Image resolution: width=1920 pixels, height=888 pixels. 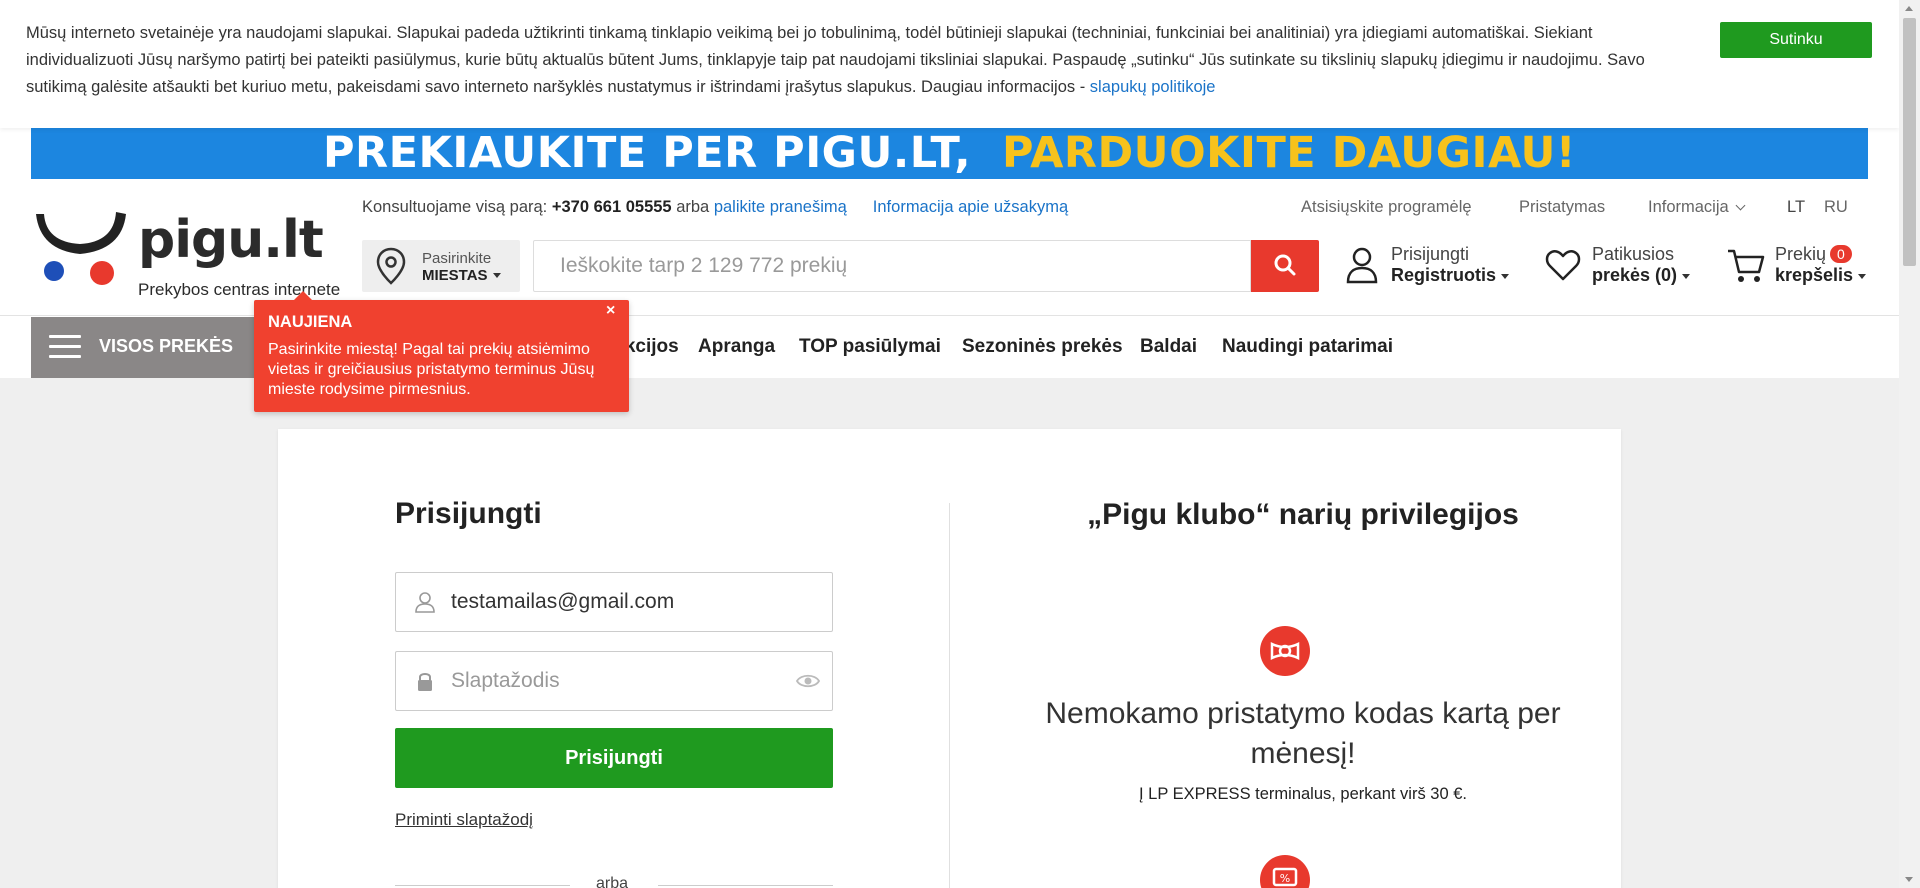 What do you see at coordinates (166, 346) in the screenshot?
I see `all-products-label: VISOS PREKĖS` at bounding box center [166, 346].